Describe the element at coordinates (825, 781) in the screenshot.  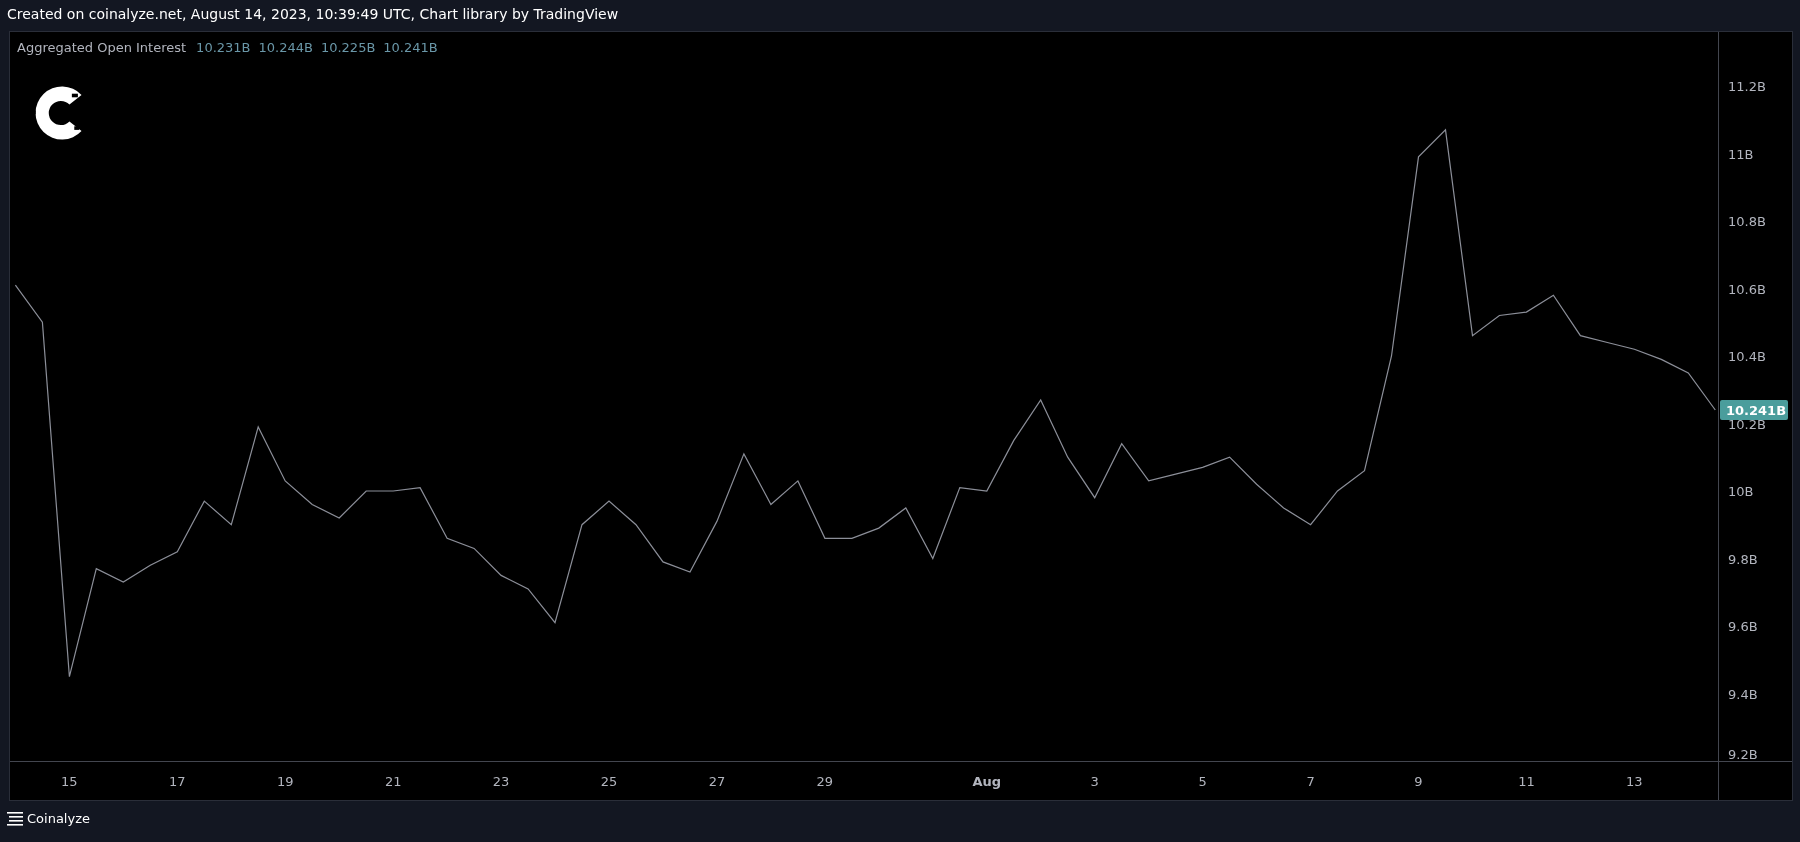
I see `time-axis-label: 29` at that location.